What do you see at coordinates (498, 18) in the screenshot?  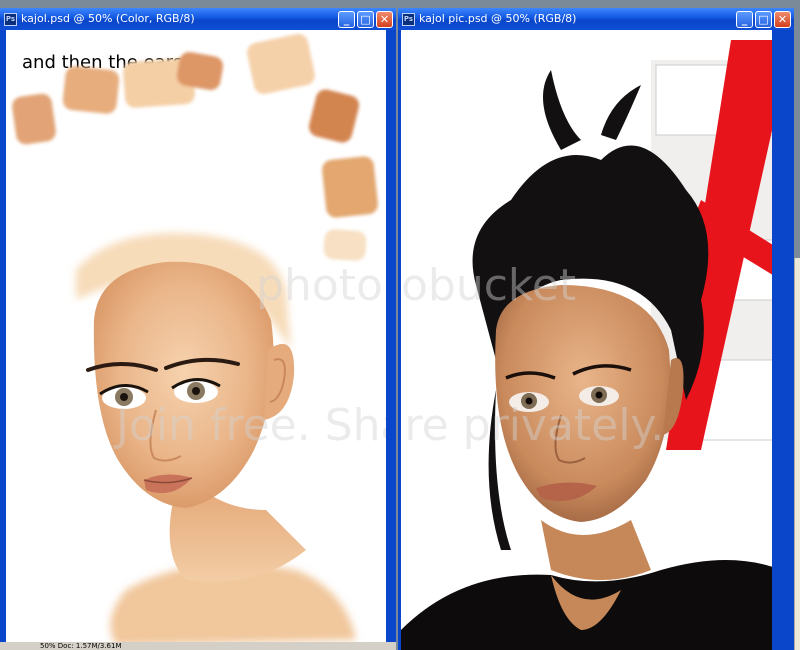 I see `right-window-title: kajol pic.psd @ 50% (RGB/8)` at bounding box center [498, 18].